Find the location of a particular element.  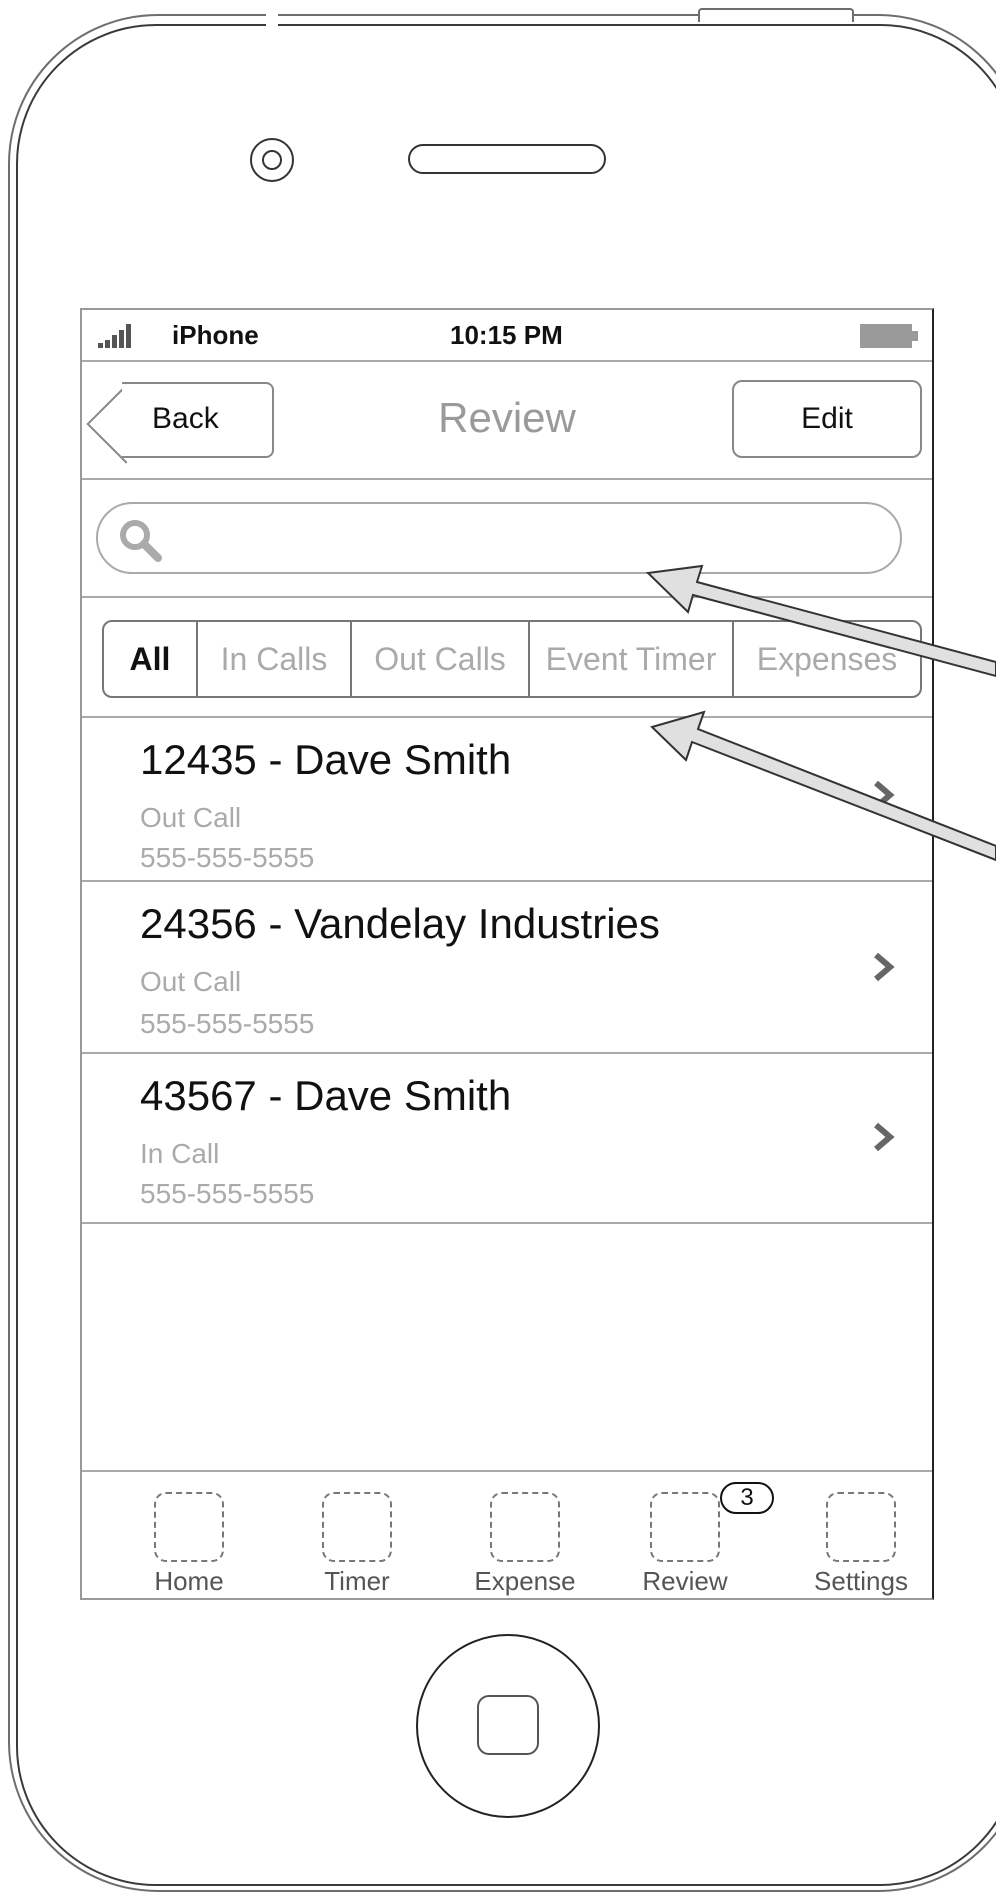

edit-button: Edit is located at coordinates (827, 419).